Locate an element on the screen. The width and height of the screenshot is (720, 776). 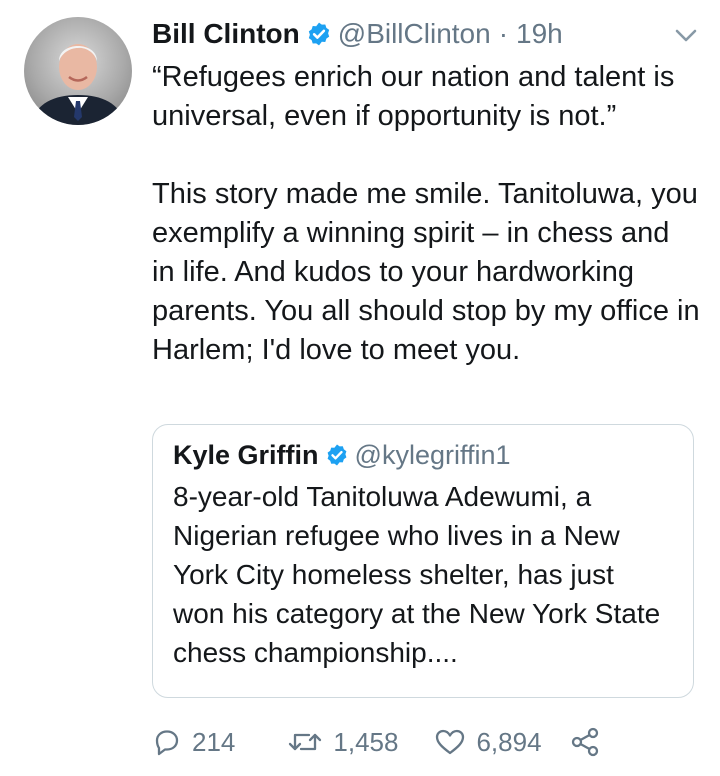
share-button is located at coordinates (585, 742).